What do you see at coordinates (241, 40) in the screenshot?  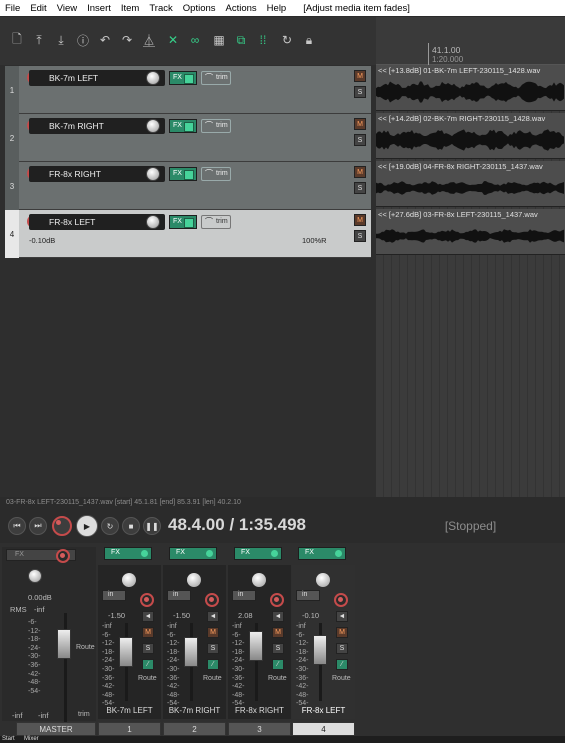 I see `snap-icon: ⧉` at bounding box center [241, 40].